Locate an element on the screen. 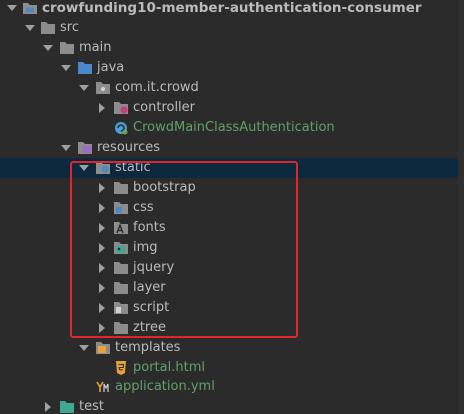 This screenshot has height=414, width=464. scrollbar-track is located at coordinates (461, 207).